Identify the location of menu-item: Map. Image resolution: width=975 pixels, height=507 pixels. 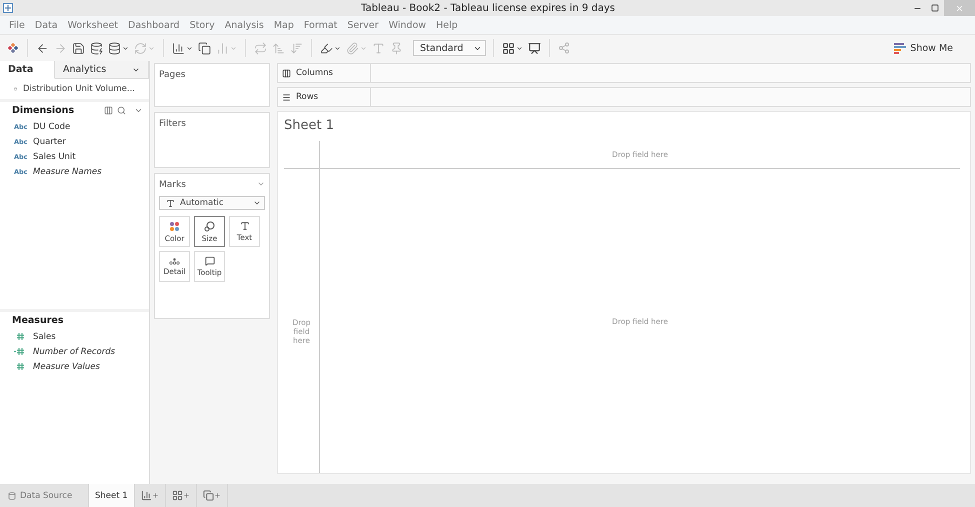
(283, 25).